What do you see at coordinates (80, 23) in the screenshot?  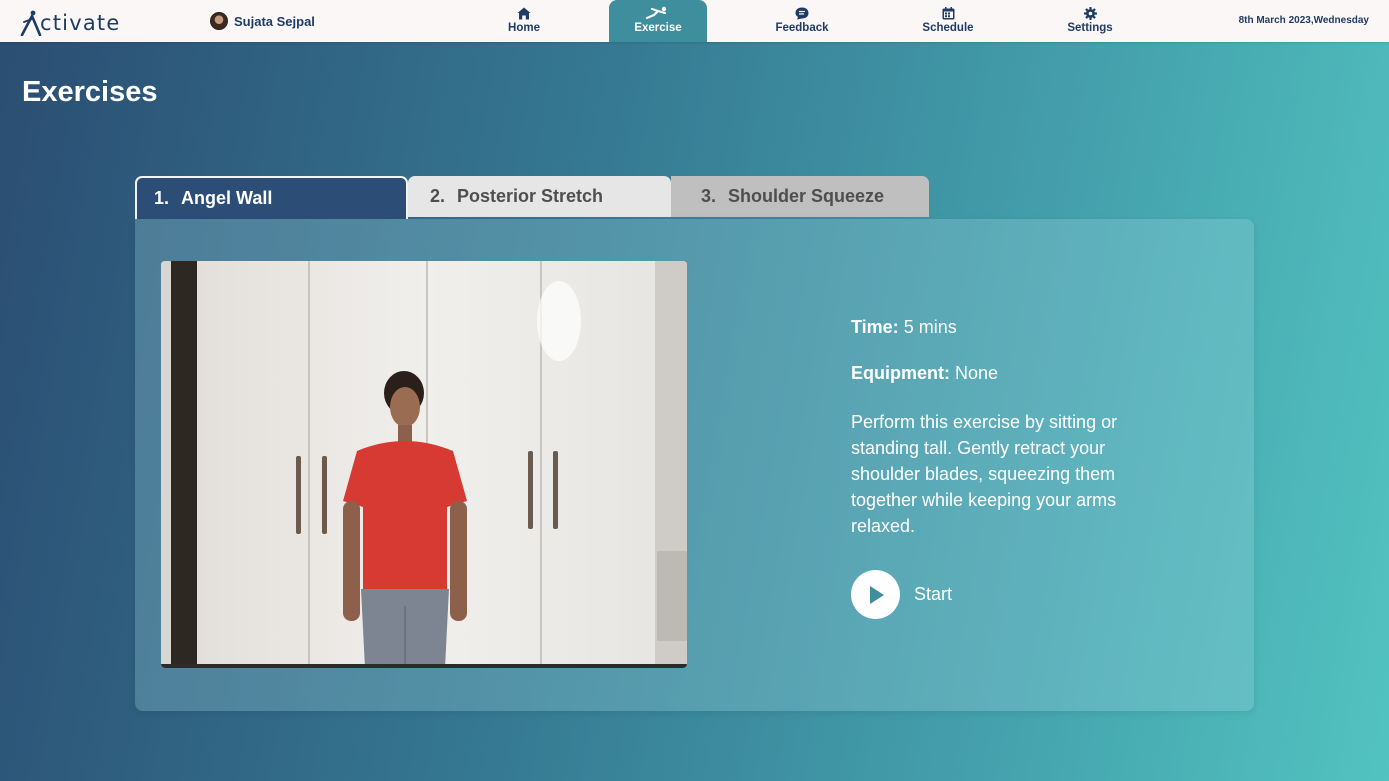 I see `app-name: ctivate` at bounding box center [80, 23].